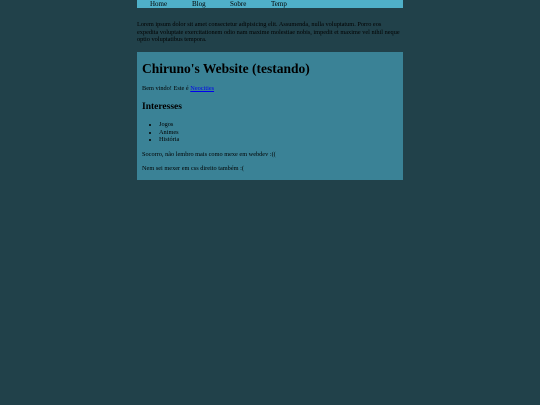  What do you see at coordinates (270, 4) in the screenshot?
I see `top-navbar: Home Blog Sobre Temp` at bounding box center [270, 4].